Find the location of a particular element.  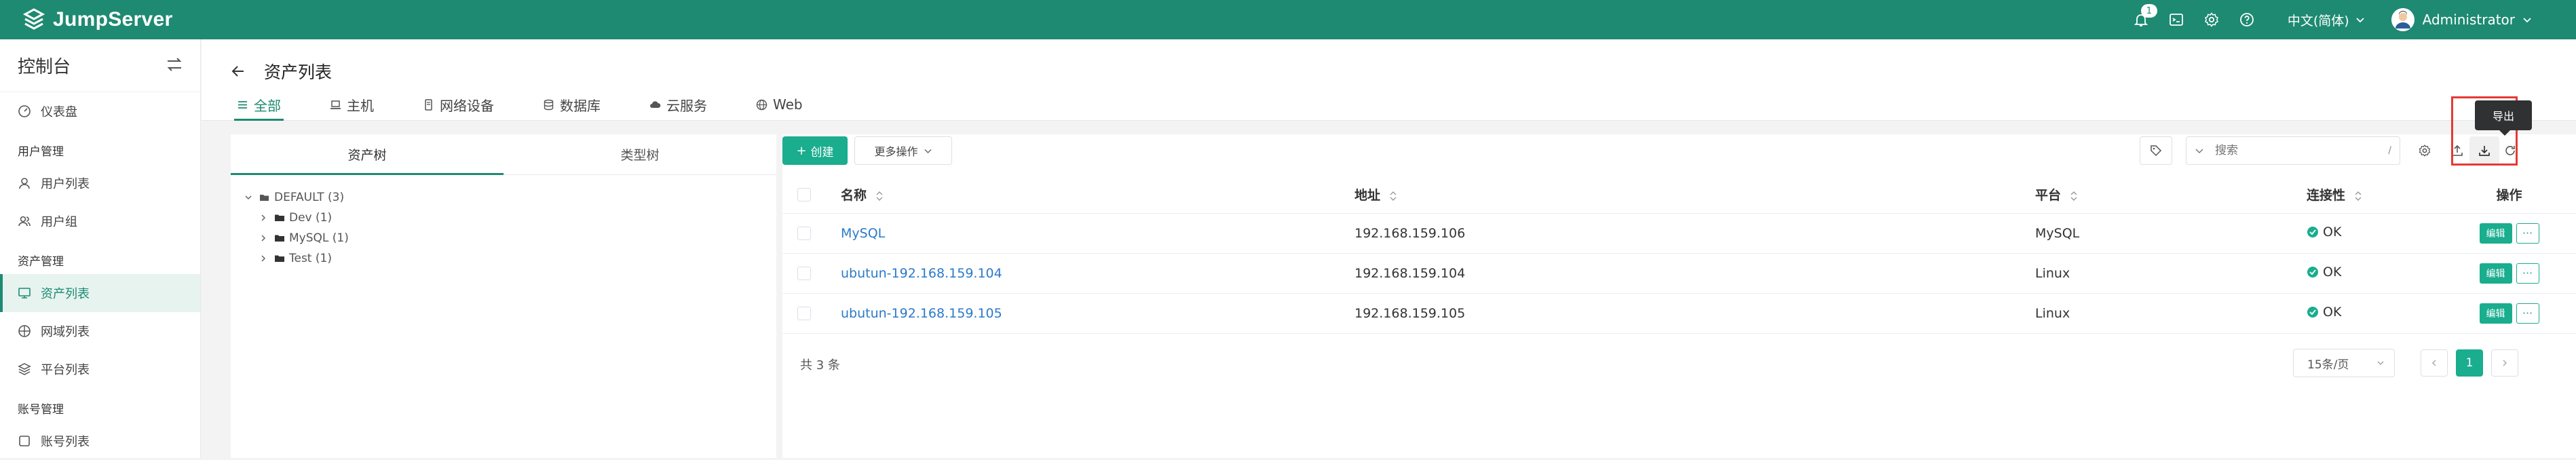

sidebar-title: 控制台 is located at coordinates (44, 67).